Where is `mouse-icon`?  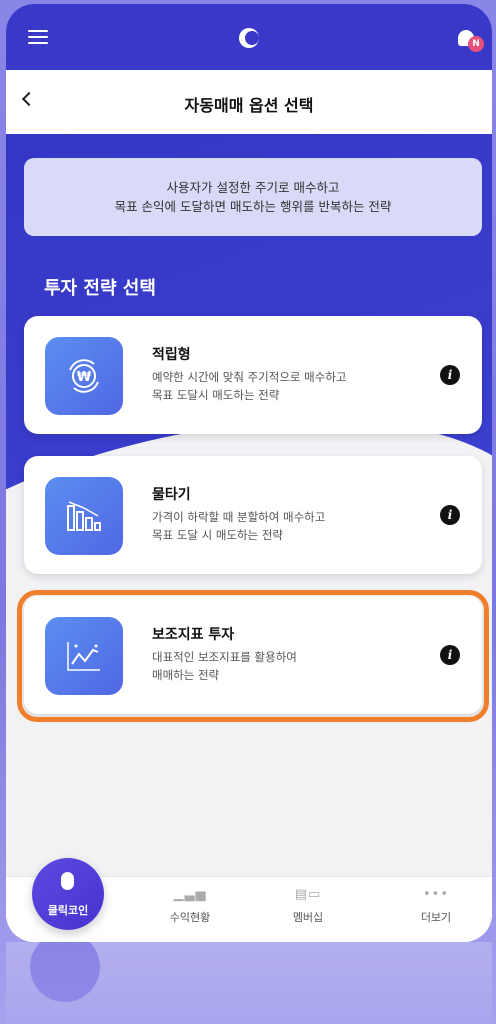
mouse-icon is located at coordinates (67, 881).